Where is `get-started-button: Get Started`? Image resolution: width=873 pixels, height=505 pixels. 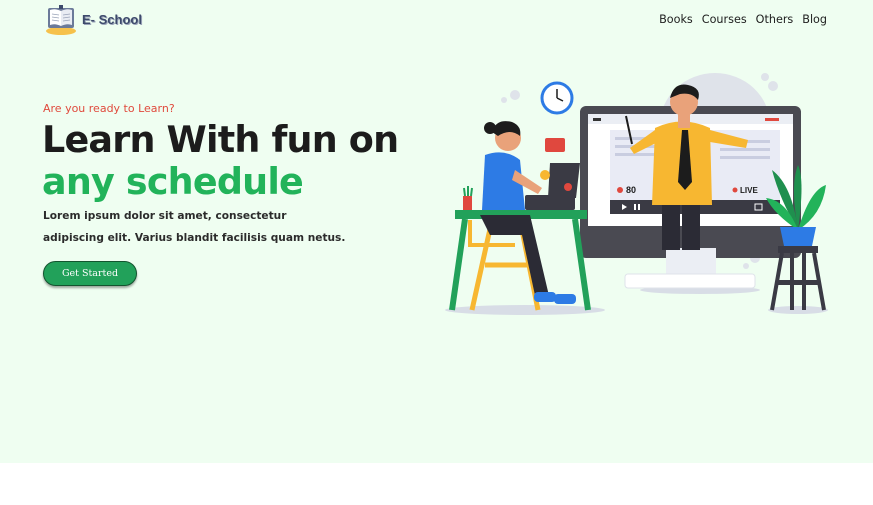 get-started-button: Get Started is located at coordinates (90, 273).